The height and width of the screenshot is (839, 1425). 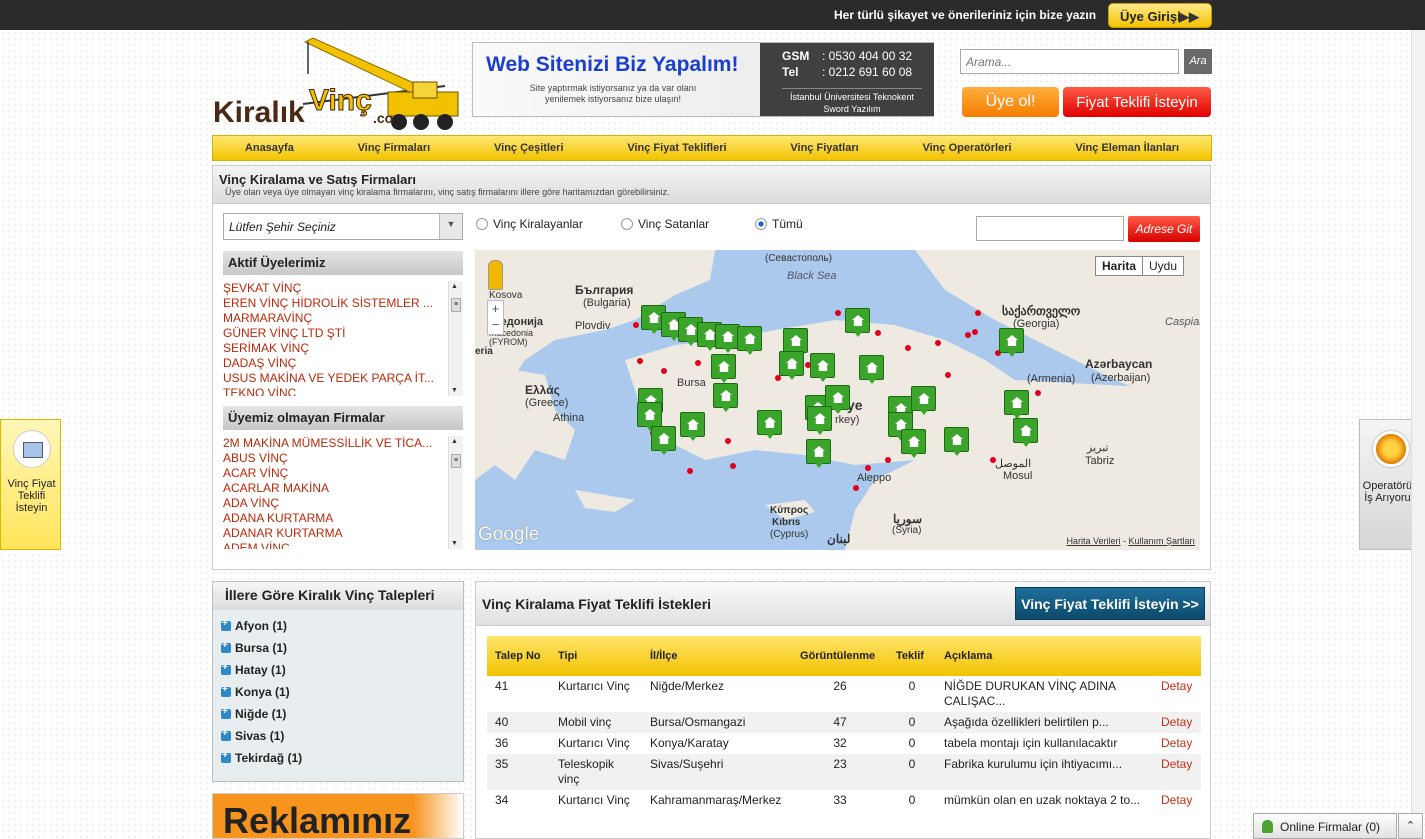 I want to click on col-city: İl/İlçe, so click(x=717, y=656).